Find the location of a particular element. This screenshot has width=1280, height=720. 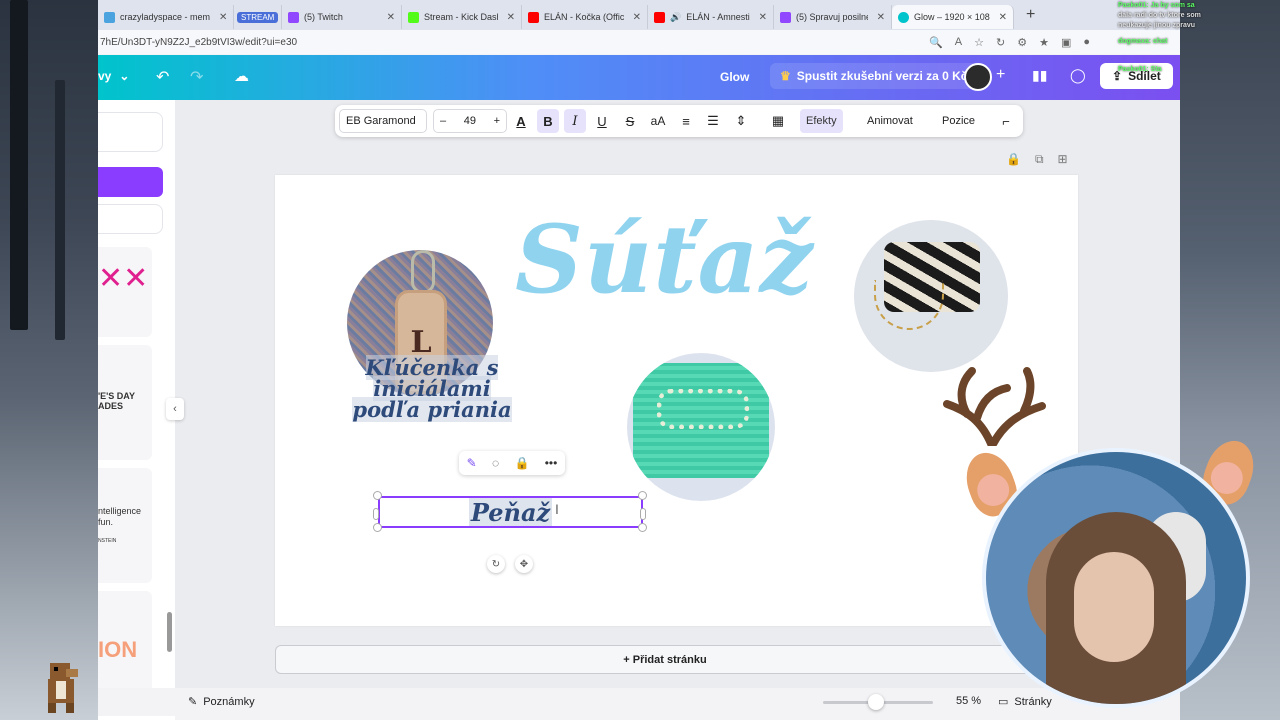

page-actions: 🔒 ⧉ ⊞ is located at coordinates (1037, 159).